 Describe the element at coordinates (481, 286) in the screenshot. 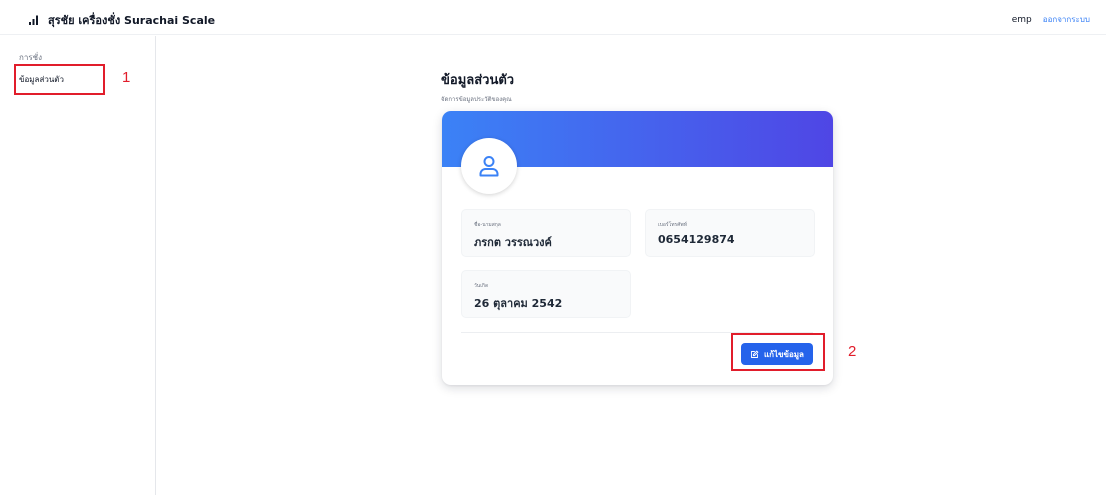

I see `field-label-birthdate: วันเกิด` at that location.